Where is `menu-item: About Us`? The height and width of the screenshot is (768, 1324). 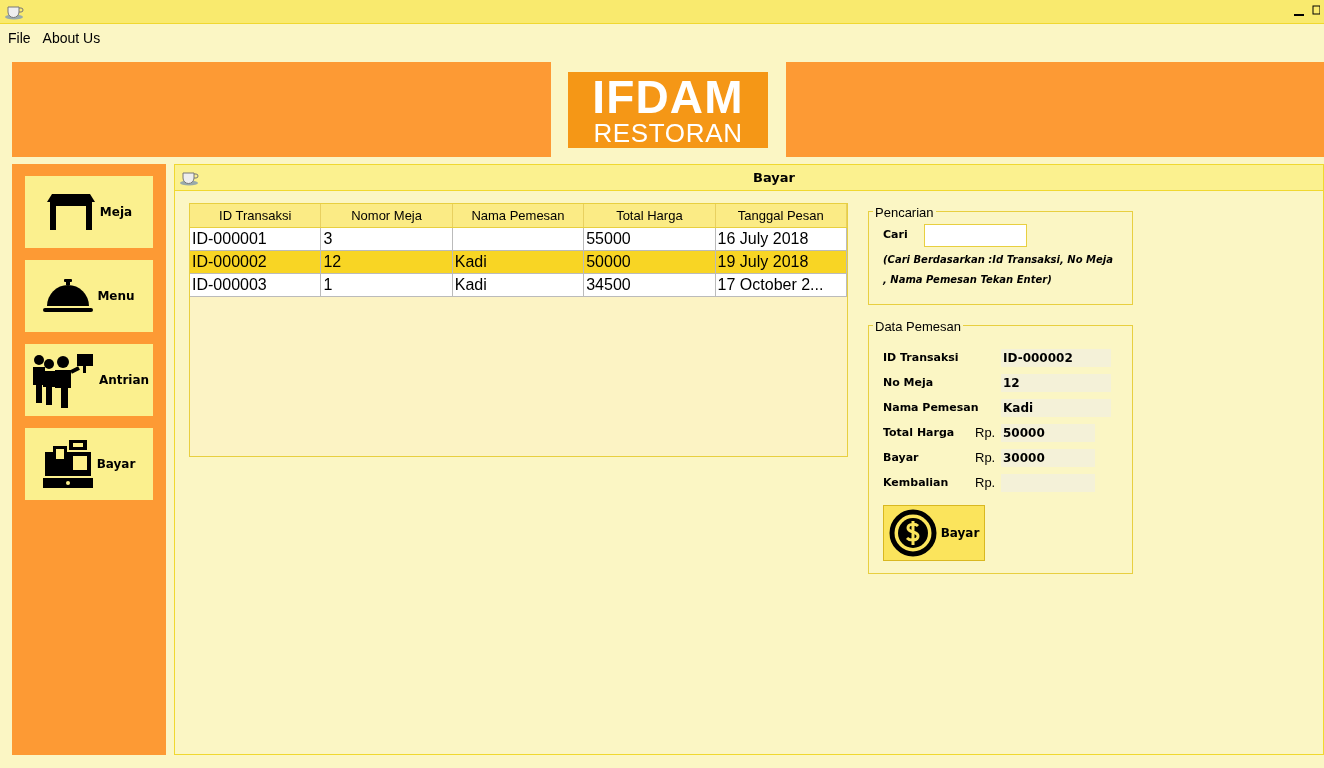
menu-item: About Us is located at coordinates (71, 38).